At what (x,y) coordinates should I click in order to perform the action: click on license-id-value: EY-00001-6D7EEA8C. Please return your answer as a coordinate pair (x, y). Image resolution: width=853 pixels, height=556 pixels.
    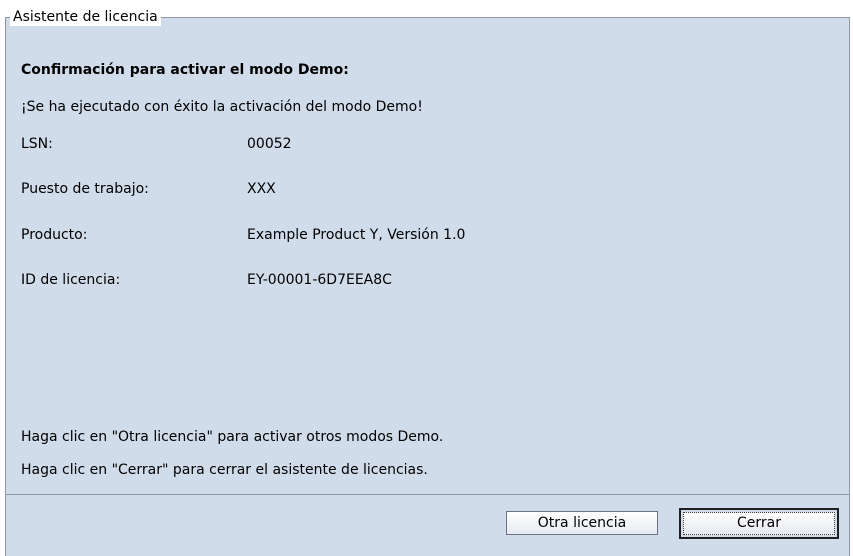
    Looking at the image, I should click on (319, 280).